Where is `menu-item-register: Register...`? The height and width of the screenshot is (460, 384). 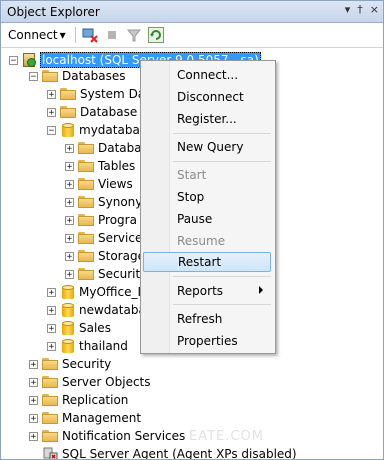 menu-item-register: Register... is located at coordinates (207, 119).